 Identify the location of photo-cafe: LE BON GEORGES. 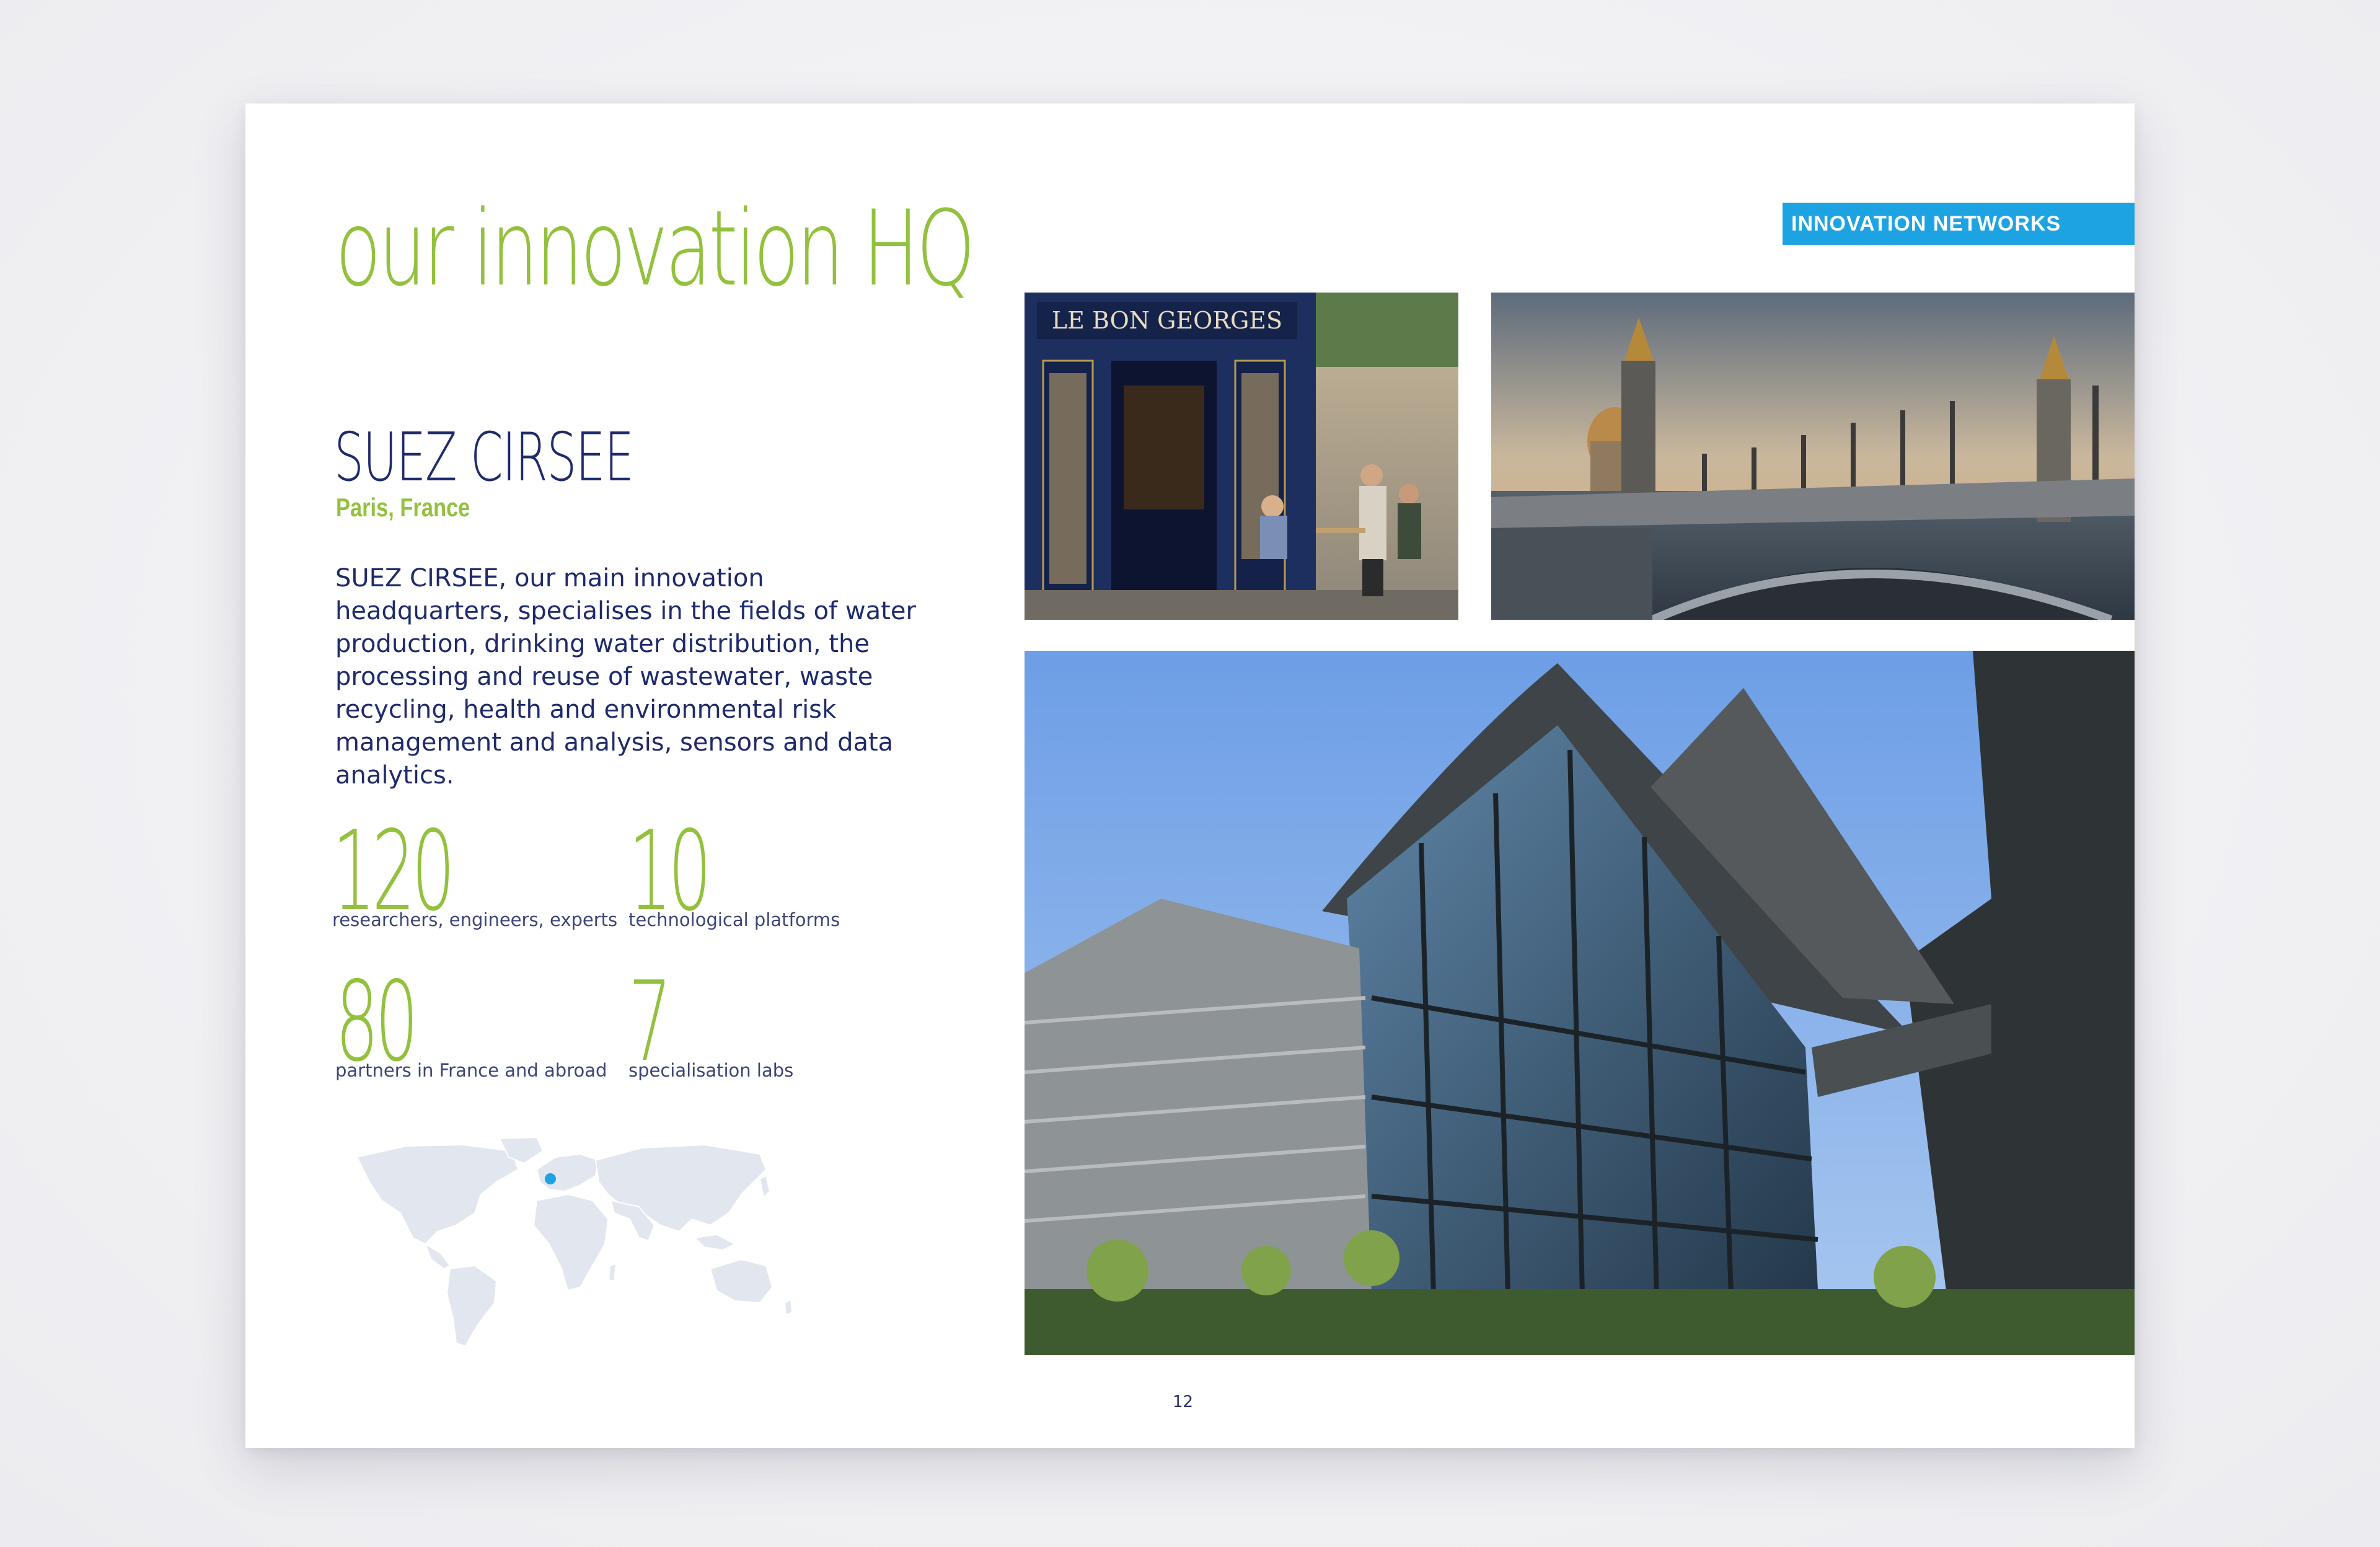
(1241, 456).